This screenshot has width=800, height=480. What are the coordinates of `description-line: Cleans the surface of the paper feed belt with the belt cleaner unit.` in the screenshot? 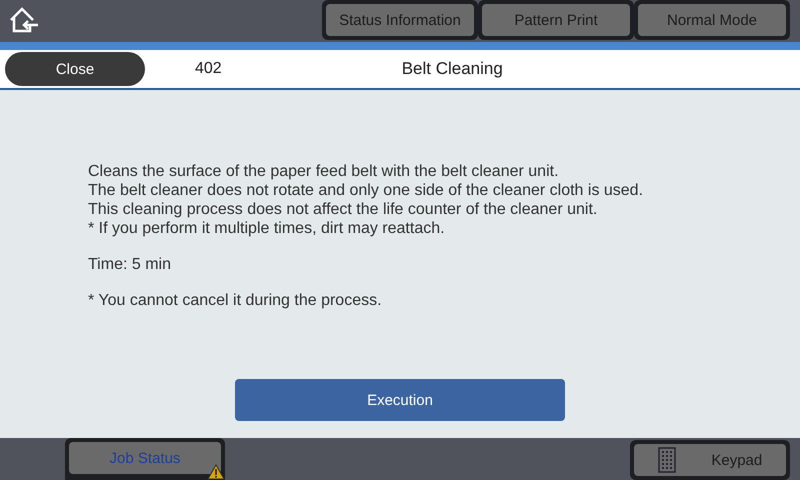 It's located at (324, 171).